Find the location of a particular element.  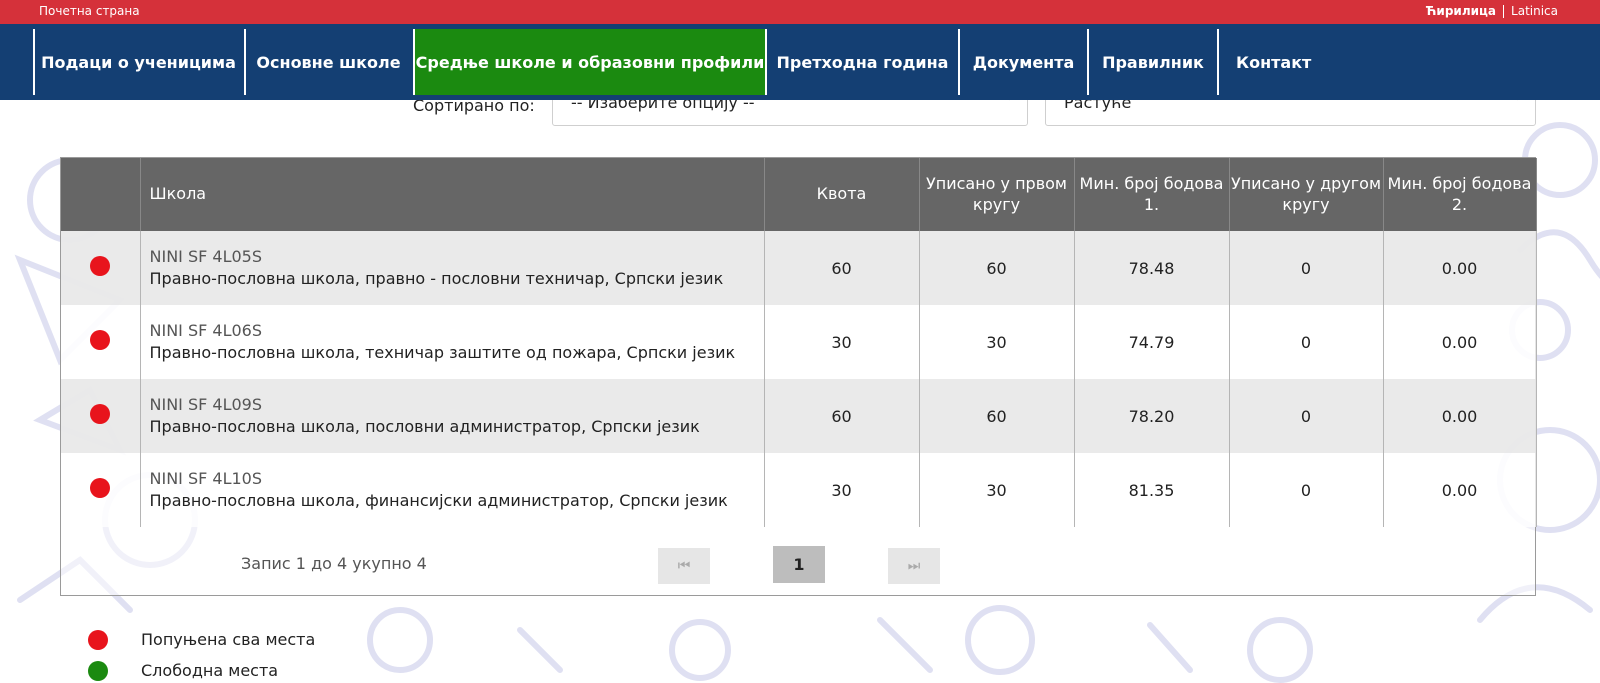

header-enrolled-round2: Уписано у другом кругу is located at coordinates (1306, 194).